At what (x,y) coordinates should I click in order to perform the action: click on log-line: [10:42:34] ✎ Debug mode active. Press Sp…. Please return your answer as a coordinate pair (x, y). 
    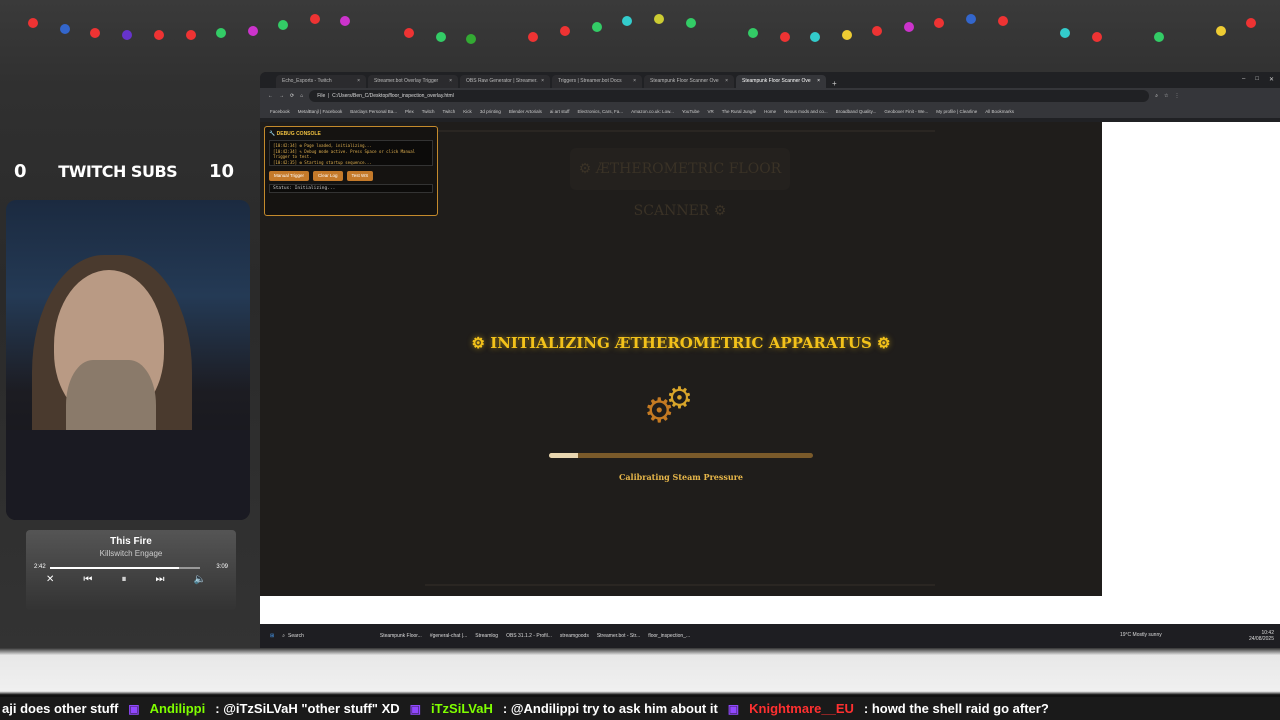
    Looking at the image, I should click on (344, 154).